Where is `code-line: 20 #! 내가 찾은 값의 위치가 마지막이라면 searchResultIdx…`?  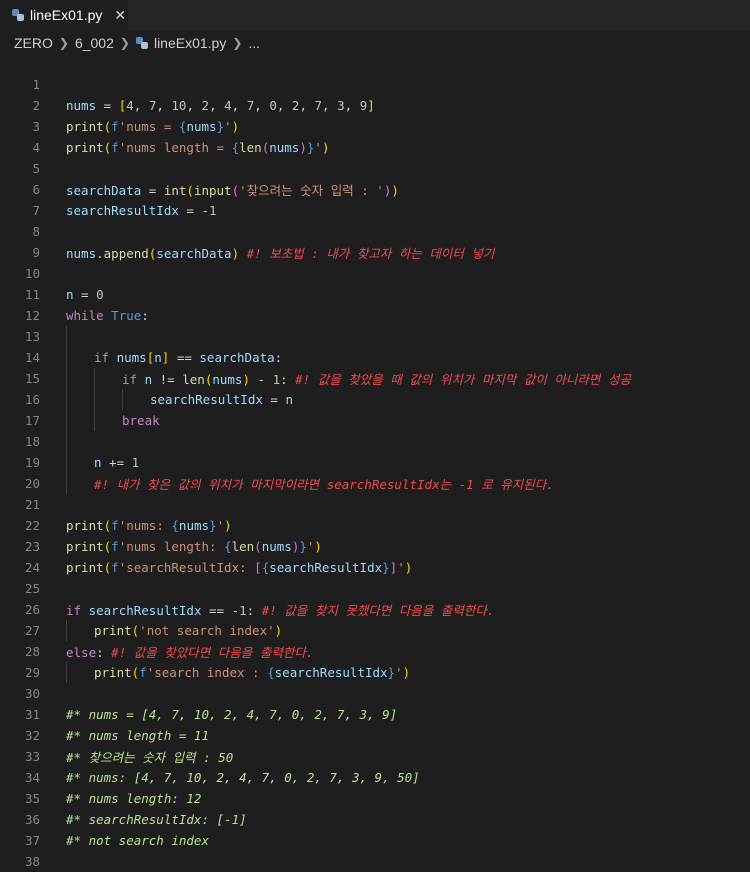
code-line: 20 #! 내가 찾은 값의 위치가 마지막이라면 searchResultIdx… is located at coordinates (375, 483).